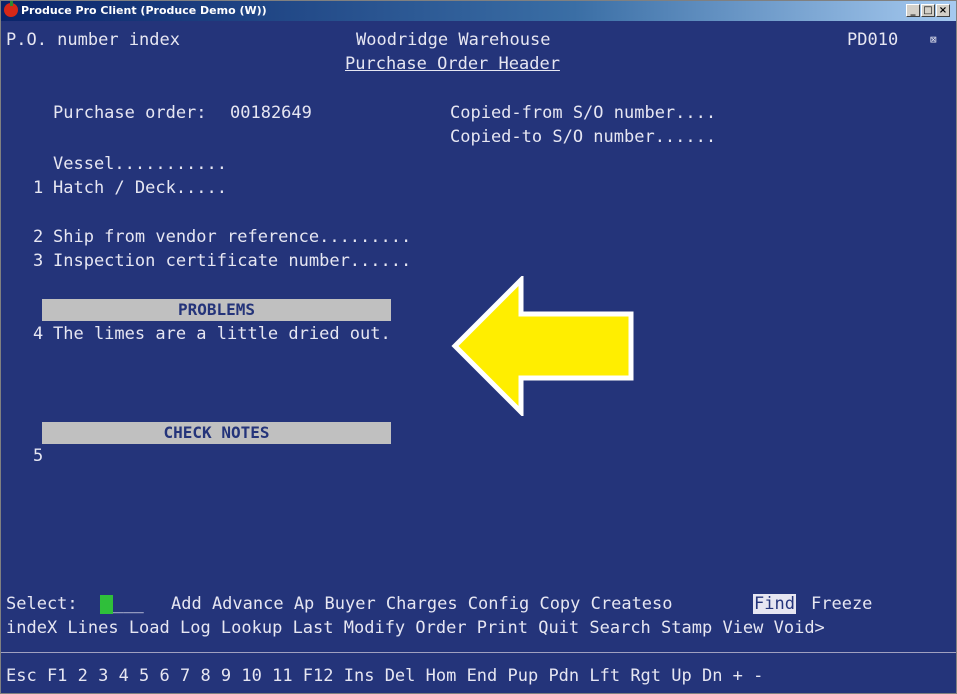 This screenshot has width=957, height=694. Describe the element at coordinates (11, 9) in the screenshot. I see `apple-icon` at that location.